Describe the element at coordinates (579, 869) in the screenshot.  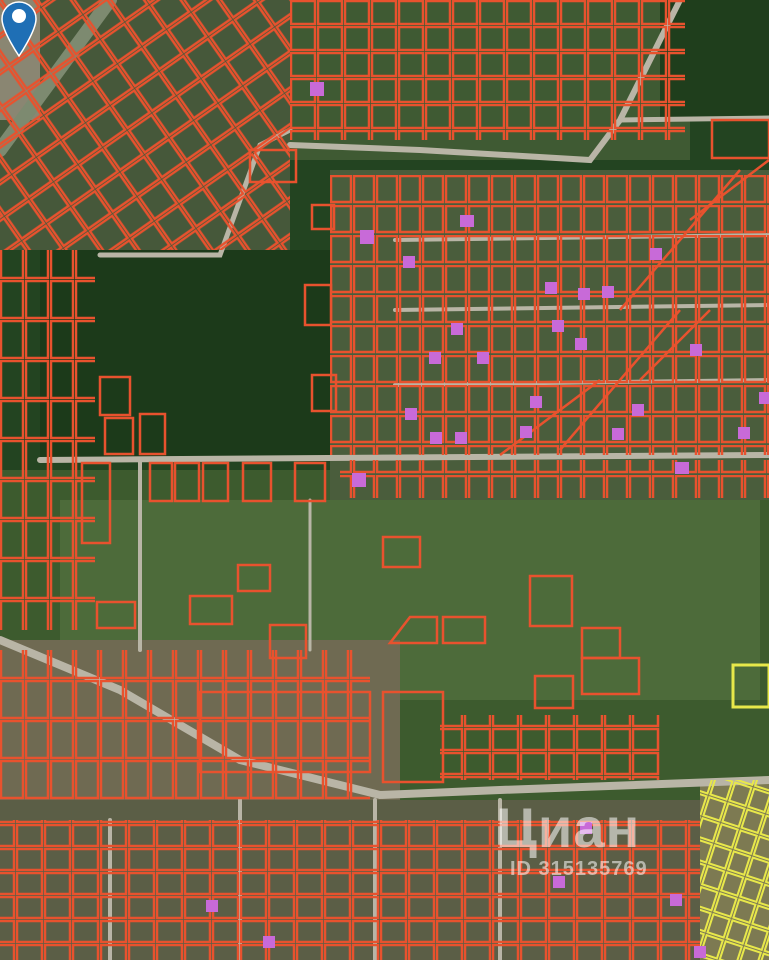
I see `watermark-listing-id: ID 315135769` at that location.